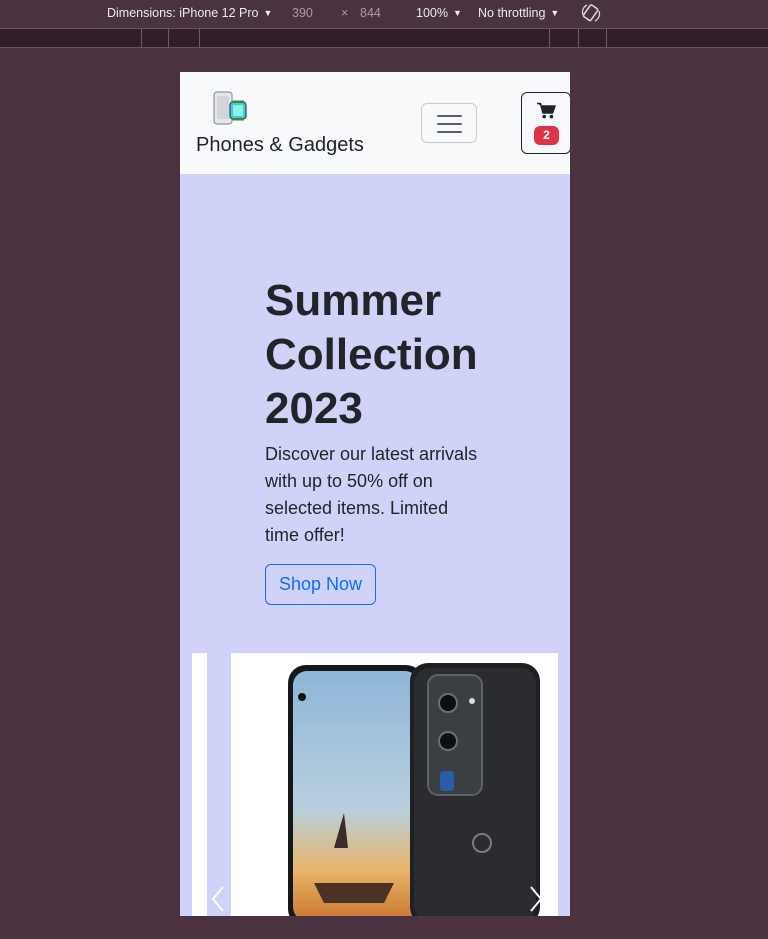 The height and width of the screenshot is (939, 768). What do you see at coordinates (536, 899) in the screenshot?
I see `chevron-right-icon` at bounding box center [536, 899].